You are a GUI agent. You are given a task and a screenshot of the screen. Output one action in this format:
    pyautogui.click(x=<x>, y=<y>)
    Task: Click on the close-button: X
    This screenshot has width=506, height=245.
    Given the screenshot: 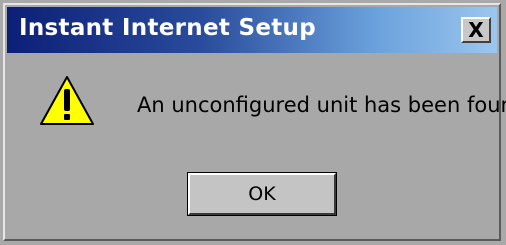 What is the action you would take?
    pyautogui.click(x=476, y=30)
    